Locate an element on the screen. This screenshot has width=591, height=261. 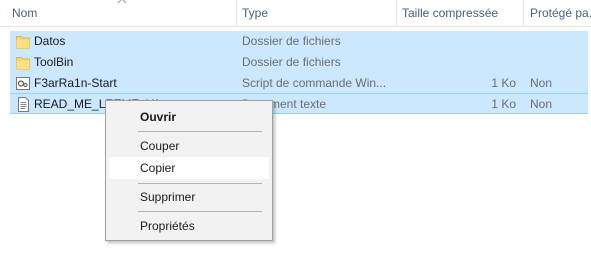
text-file-icon is located at coordinates (23, 104).